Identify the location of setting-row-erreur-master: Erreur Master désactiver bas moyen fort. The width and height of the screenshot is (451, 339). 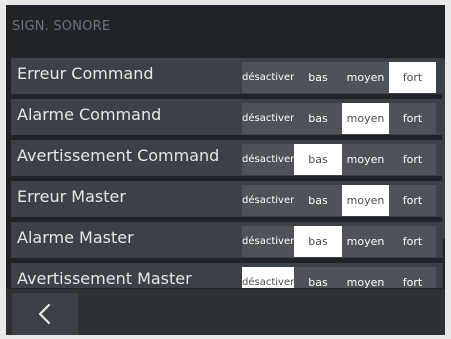
(227, 199).